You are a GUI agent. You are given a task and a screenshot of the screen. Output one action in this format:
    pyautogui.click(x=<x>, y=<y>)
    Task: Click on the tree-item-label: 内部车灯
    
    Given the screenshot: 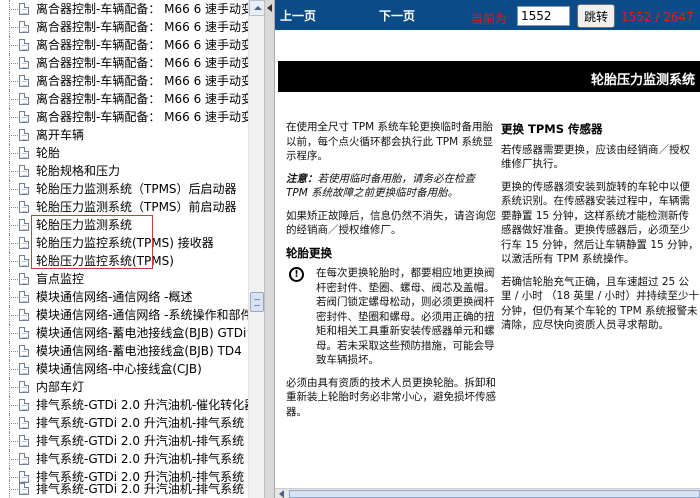 What is the action you would take?
    pyautogui.click(x=60, y=387)
    